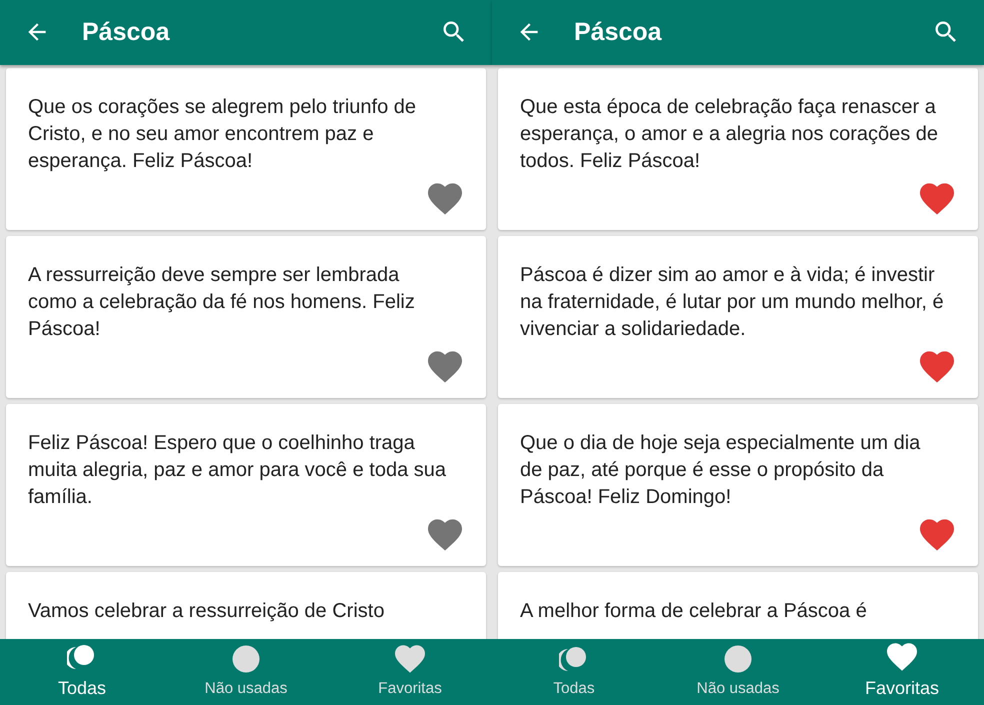 This screenshot has height=705, width=984. What do you see at coordinates (730, 134) in the screenshot?
I see `quote-text: Que esta época de celebração faça renascer a esperança, o amor e a alegria nos corações de todos. Feliz Páscoa!` at bounding box center [730, 134].